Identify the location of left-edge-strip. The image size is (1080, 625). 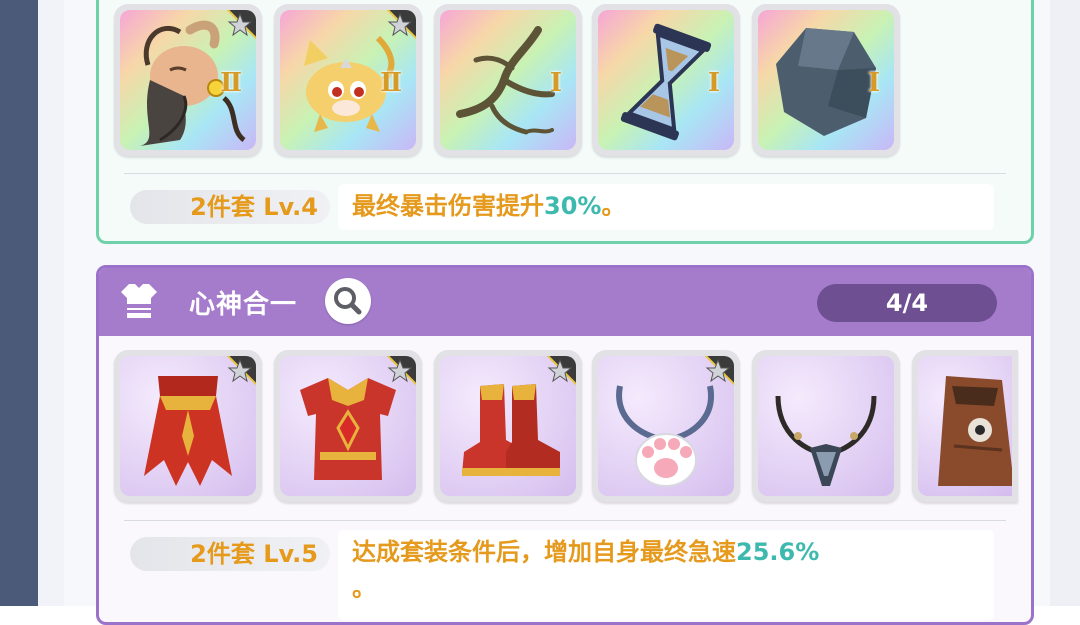
(19, 303).